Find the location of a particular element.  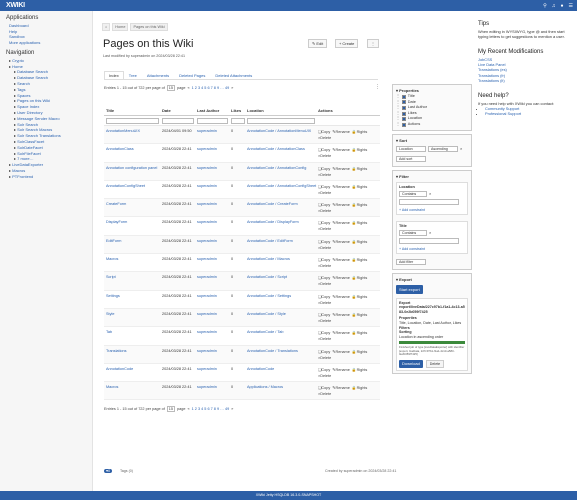

breadcrumb-current: Pages on this Wiki is located at coordinates (149, 27).